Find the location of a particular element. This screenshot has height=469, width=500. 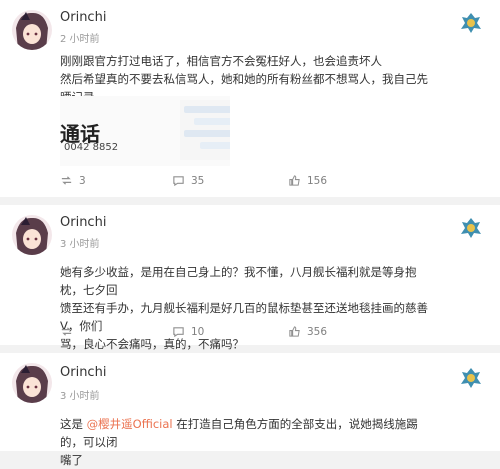

like-count: 356 is located at coordinates (317, 331).